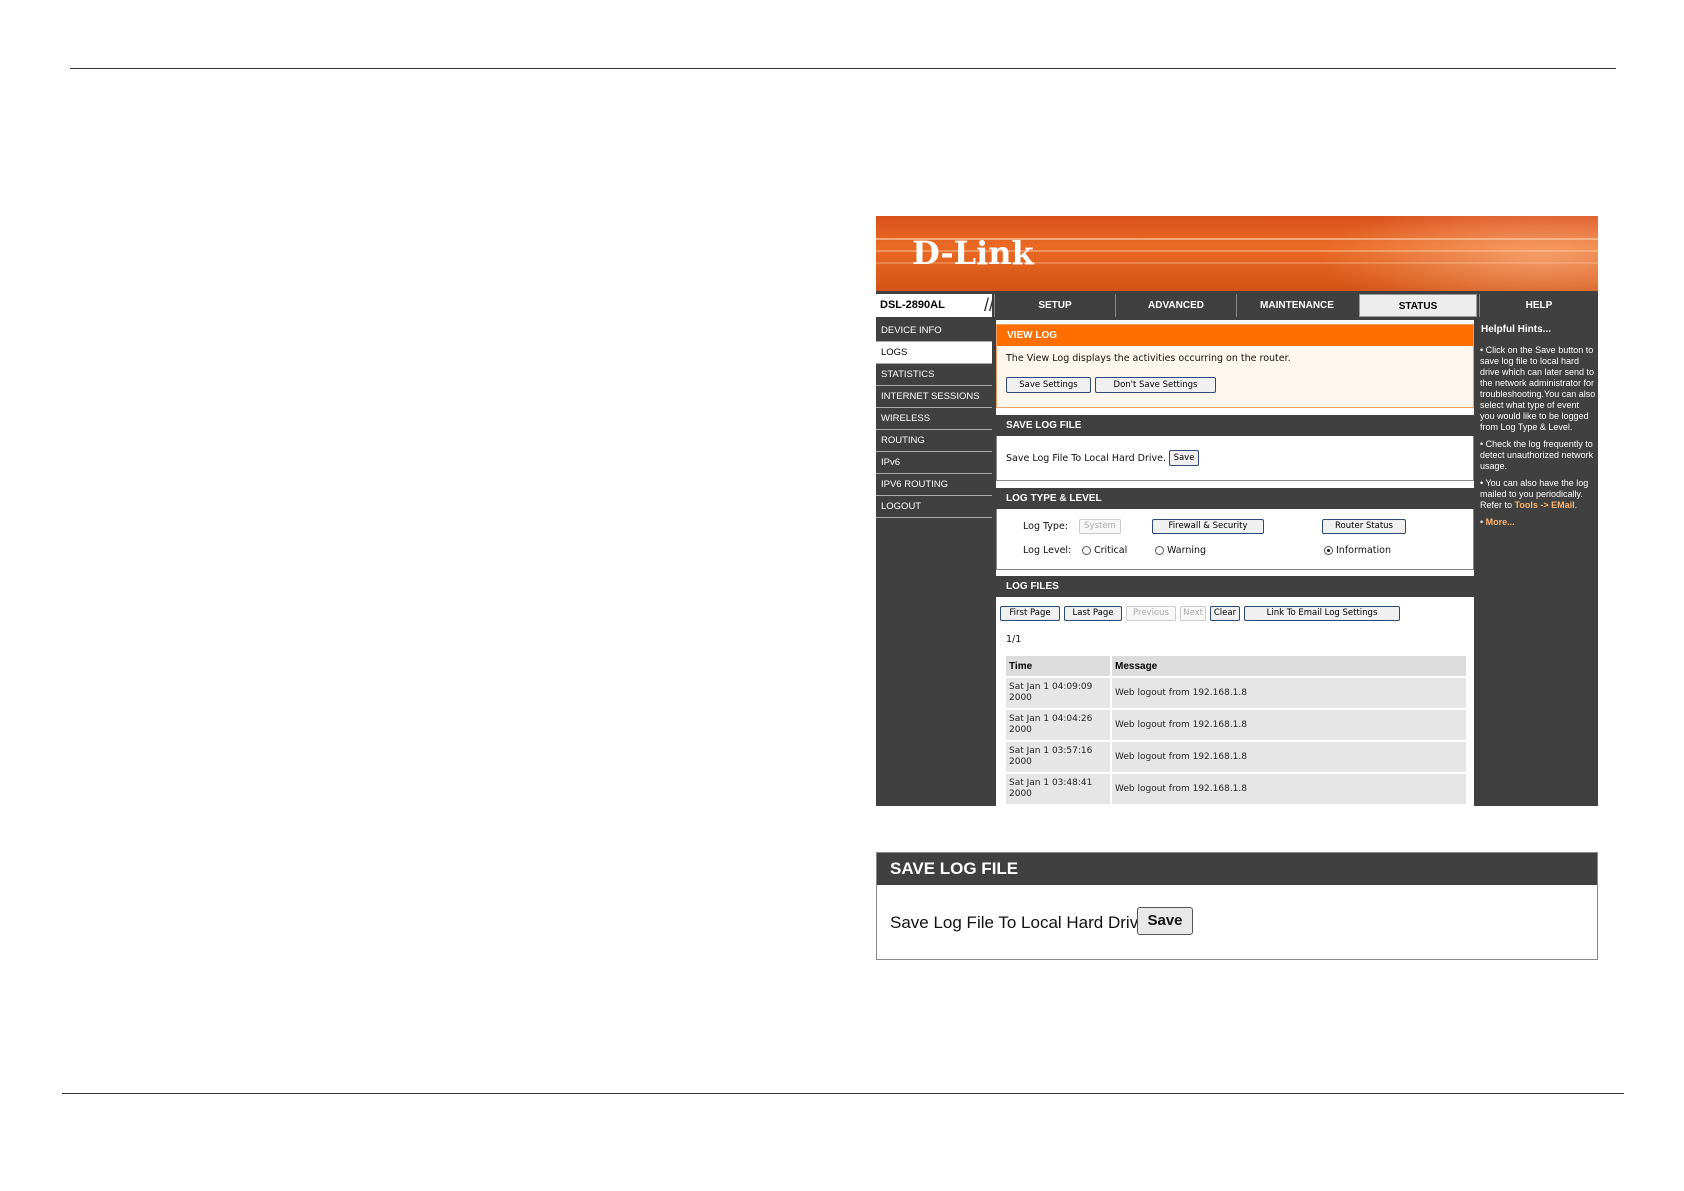  Describe the element at coordinates (1175, 305) in the screenshot. I see `tab-advanced: ADVANCED` at that location.